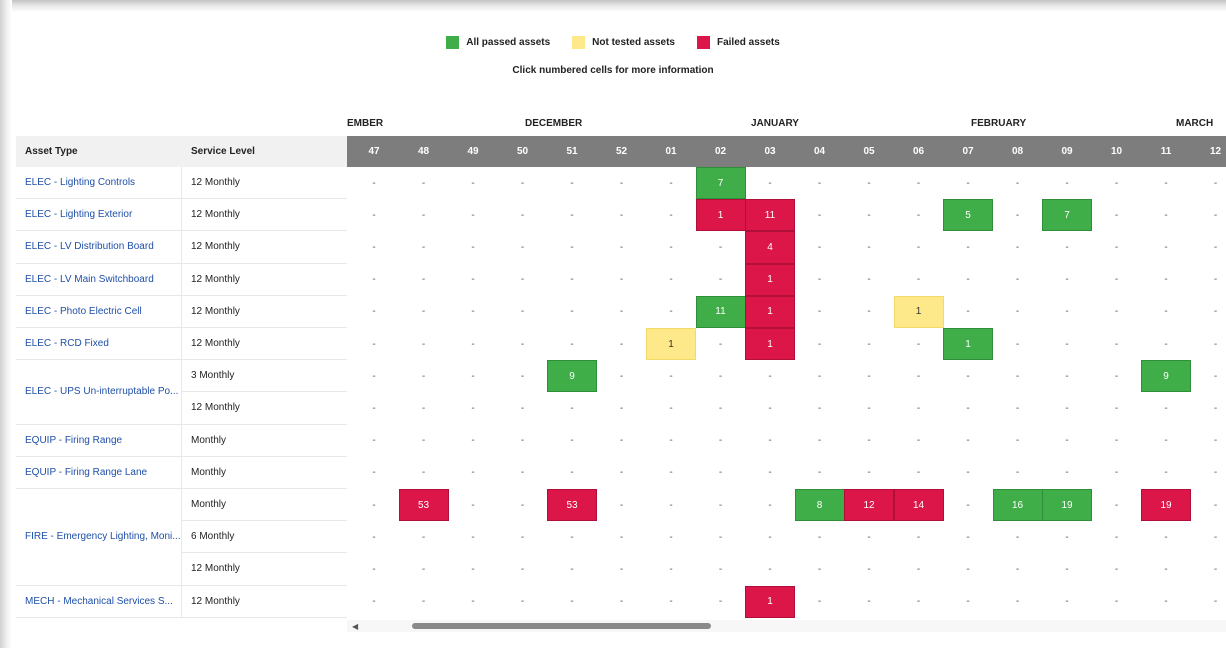  Describe the element at coordinates (621, 151) in the screenshot. I see `week-label: 52` at that location.